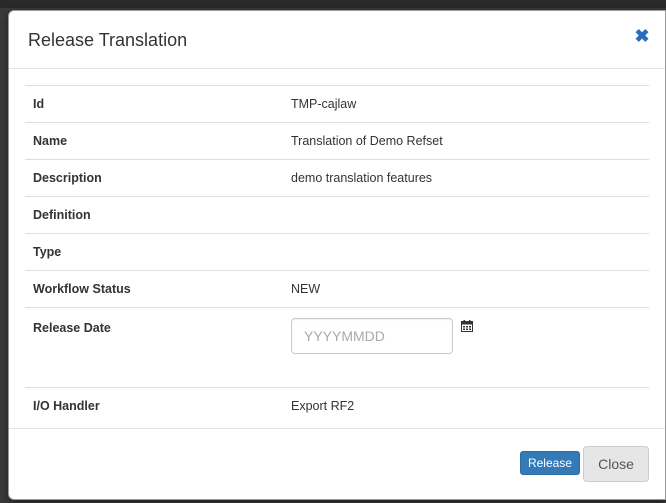 Image resolution: width=666 pixels, height=503 pixels. Describe the element at coordinates (66, 406) in the screenshot. I see `field-label: I/O Handler` at that location.